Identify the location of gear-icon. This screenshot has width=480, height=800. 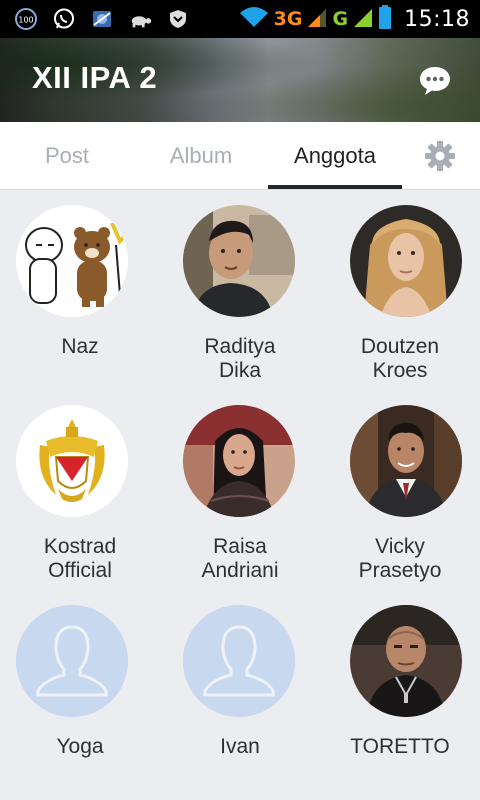
(440, 156).